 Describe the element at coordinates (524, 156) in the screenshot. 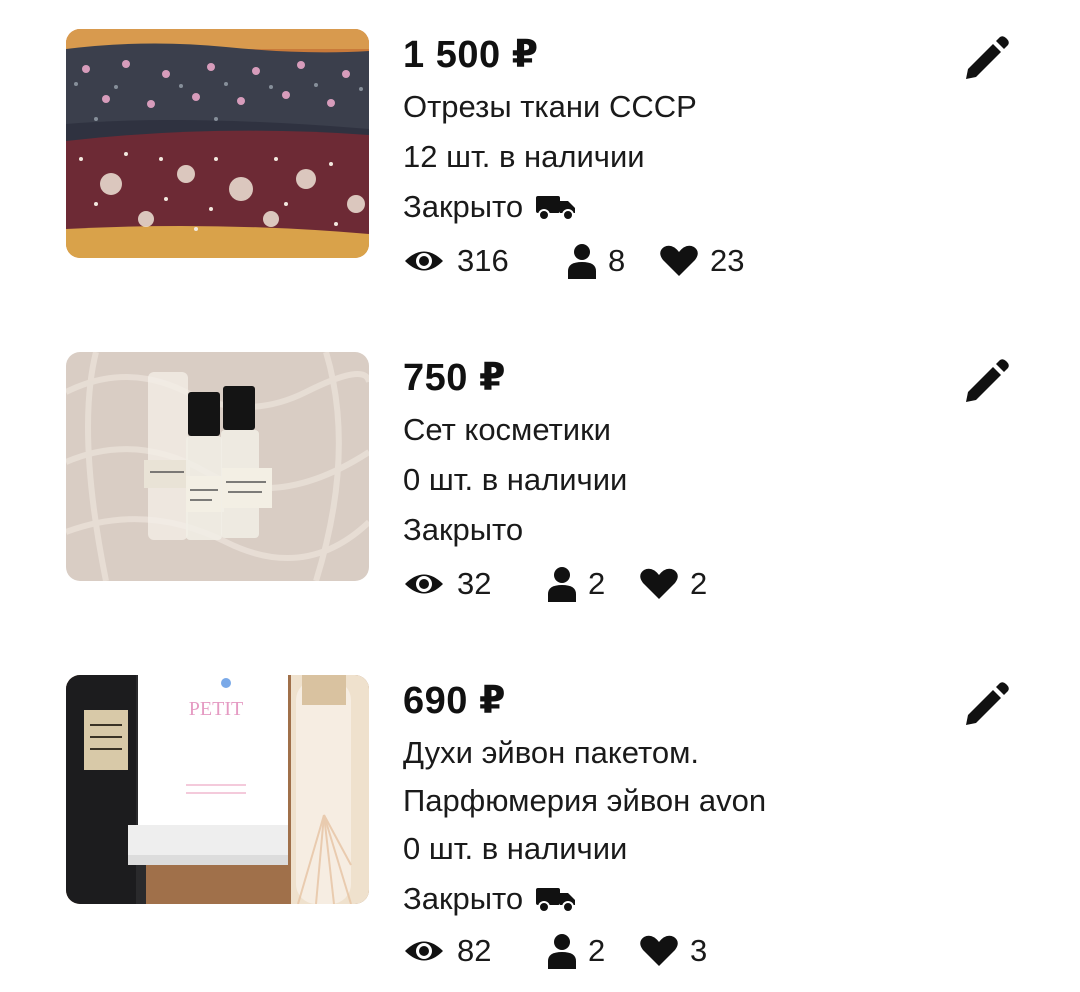

I see `listing-stock: 12 шт. в наличии` at that location.